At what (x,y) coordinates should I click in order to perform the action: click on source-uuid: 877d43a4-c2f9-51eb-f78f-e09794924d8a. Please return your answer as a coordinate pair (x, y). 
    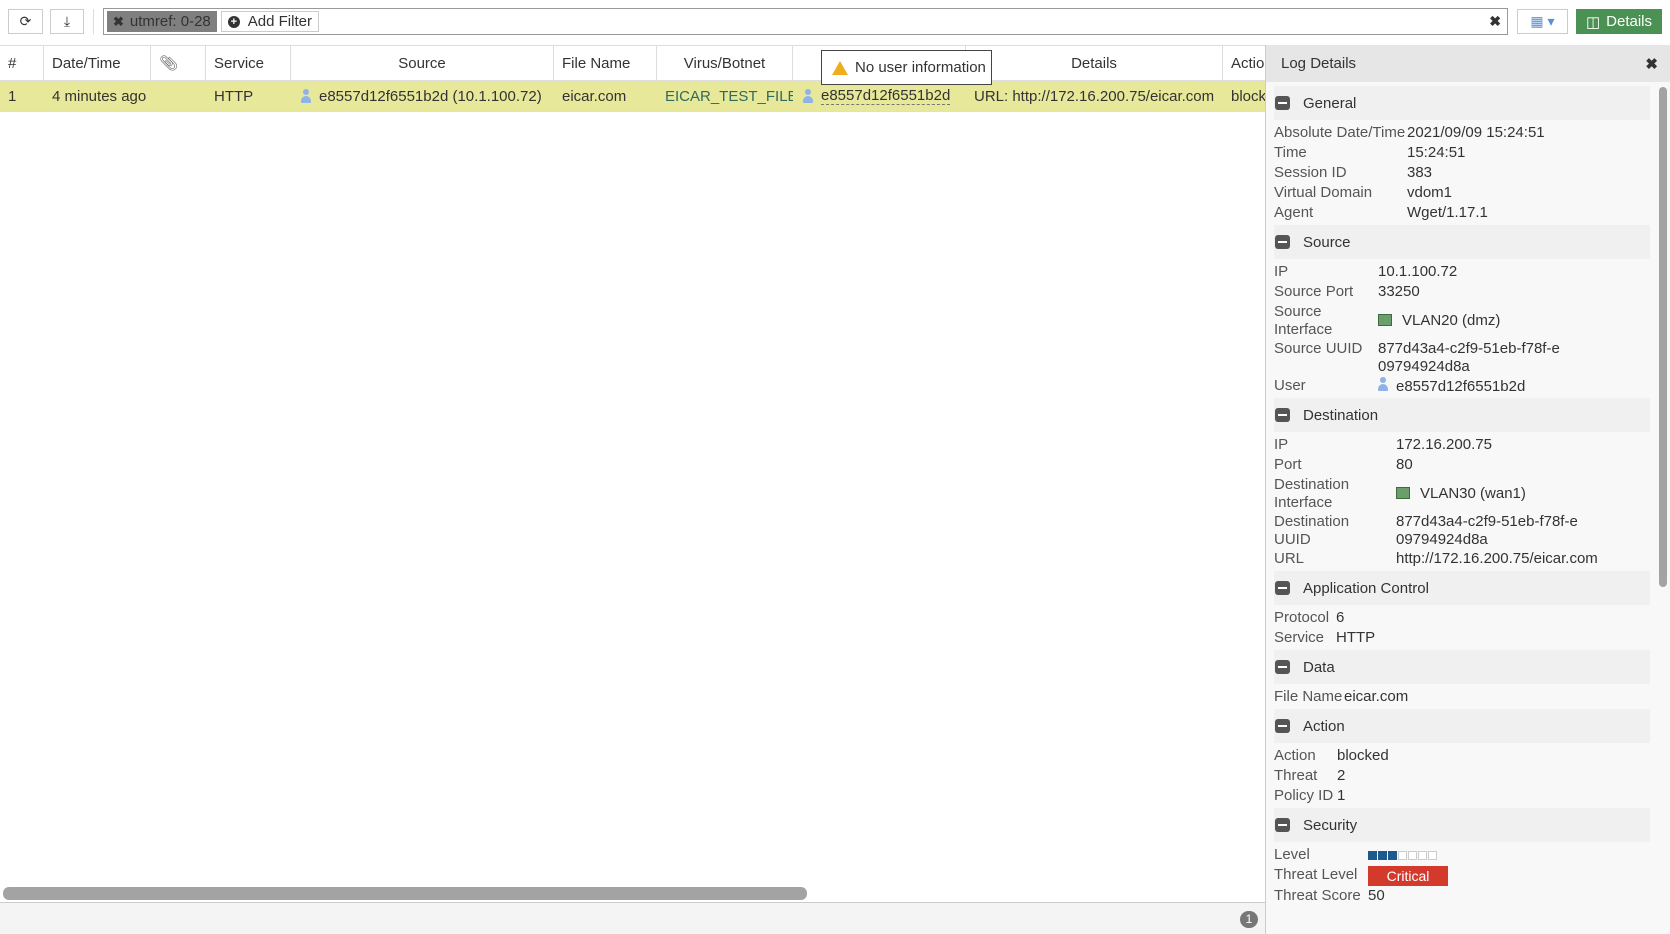
    Looking at the image, I should click on (1469, 357).